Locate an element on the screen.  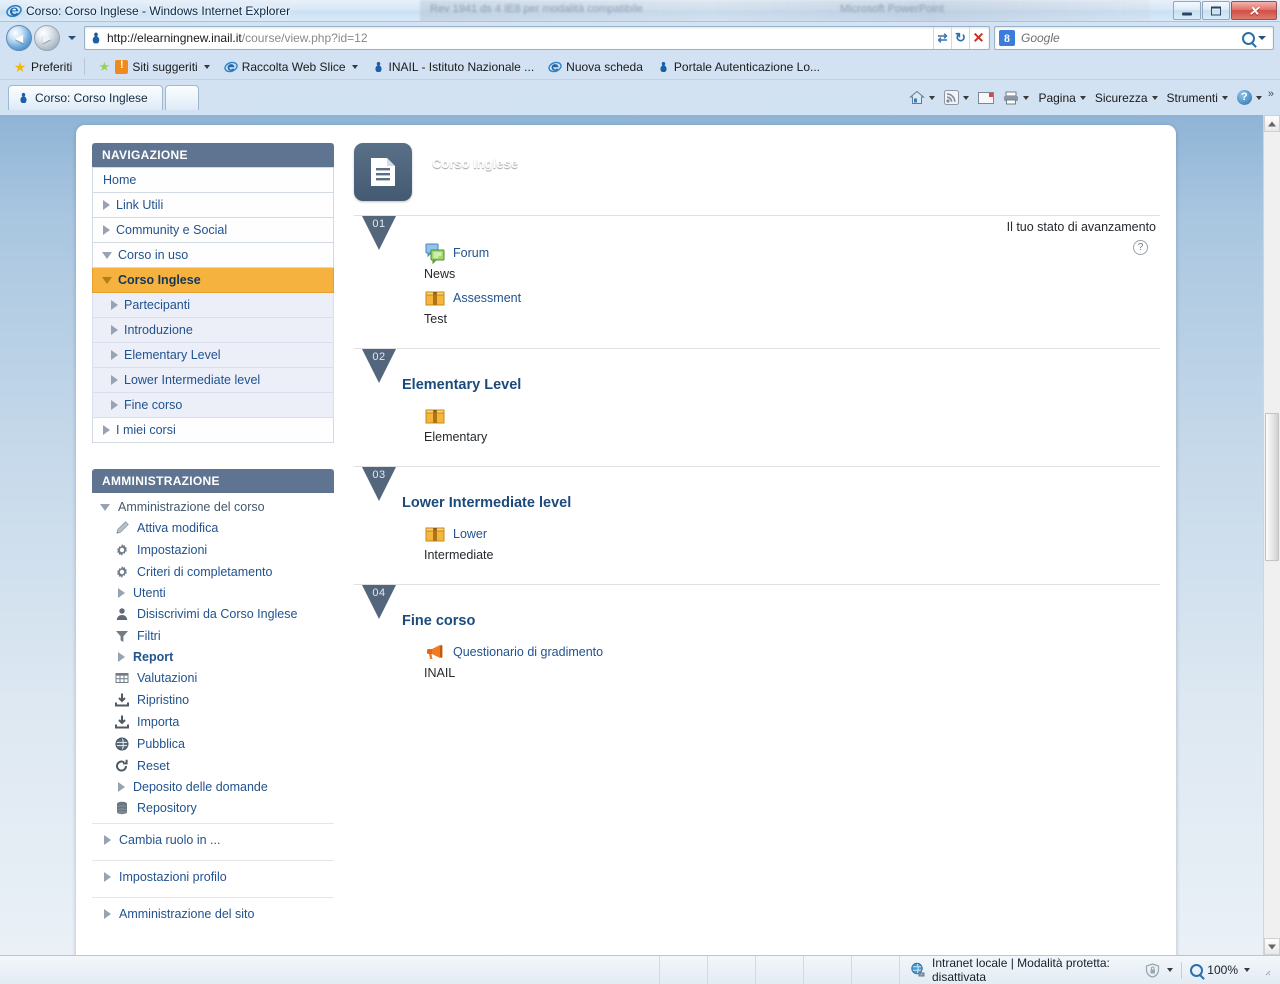
activity-list: Forum News Assessment Test is located at coordinates (792, 284).